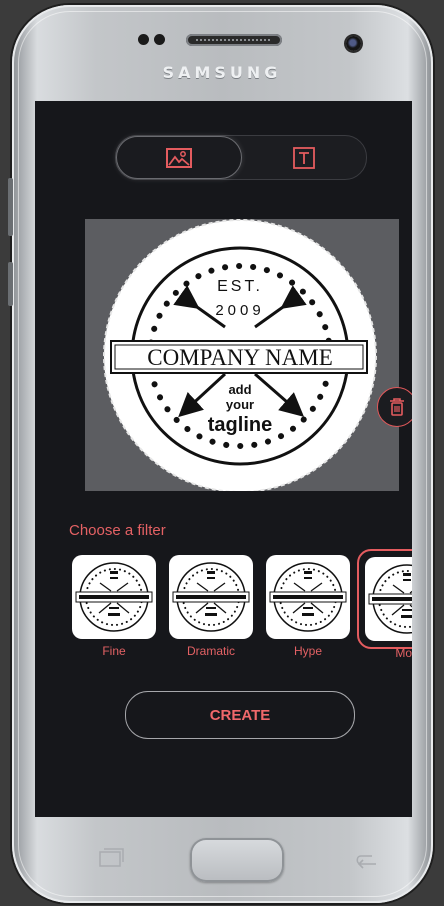 Image resolution: width=444 pixels, height=906 pixels. What do you see at coordinates (353, 43) in the screenshot?
I see `front-camera` at bounding box center [353, 43].